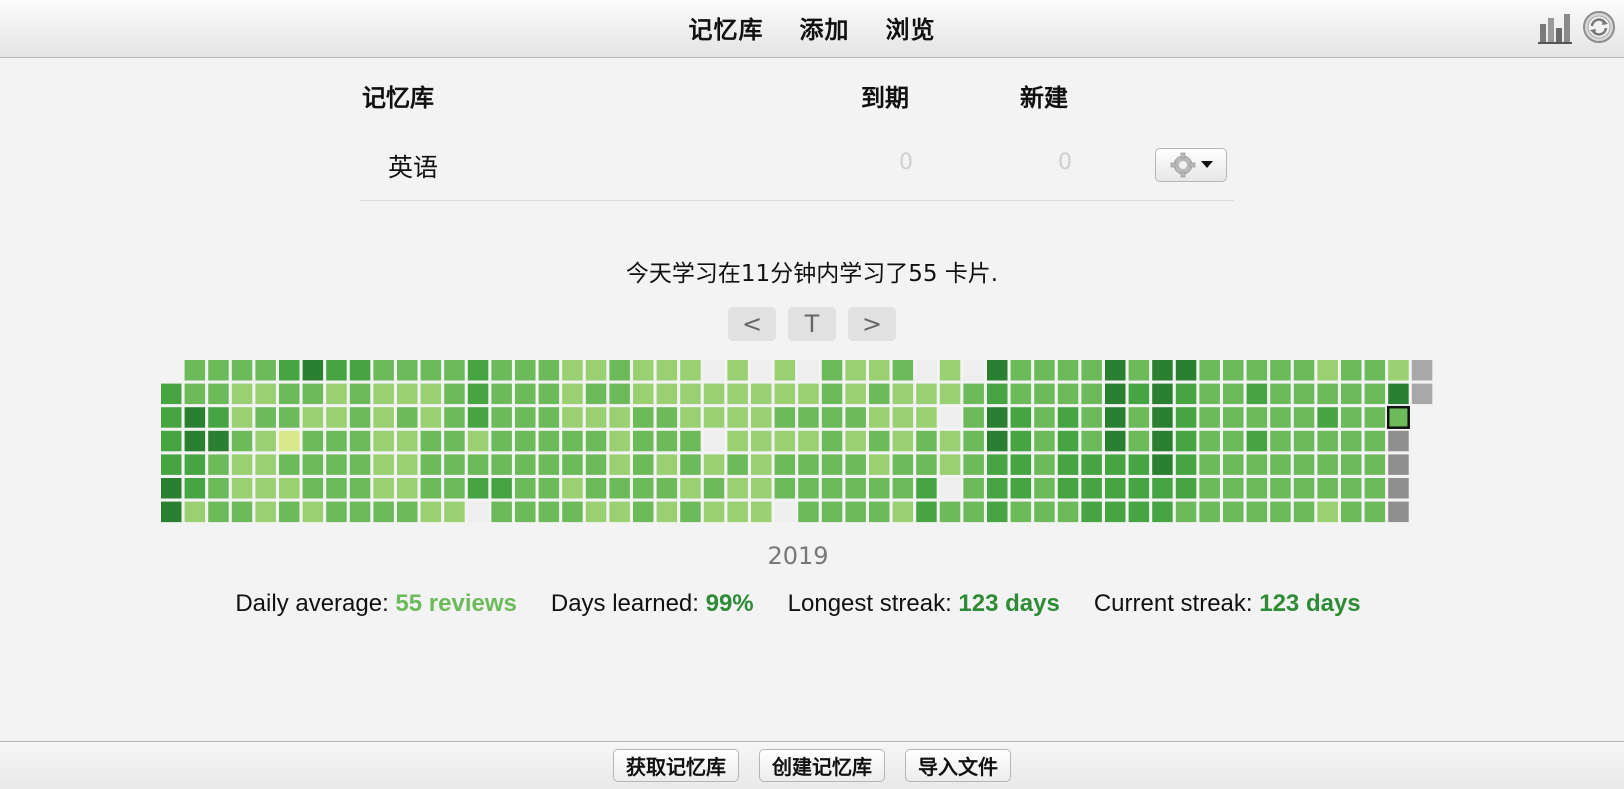 Image resolution: width=1624 pixels, height=789 pixels. Describe the element at coordinates (1398, 417) in the screenshot. I see `heatmap-today-cell` at that location.